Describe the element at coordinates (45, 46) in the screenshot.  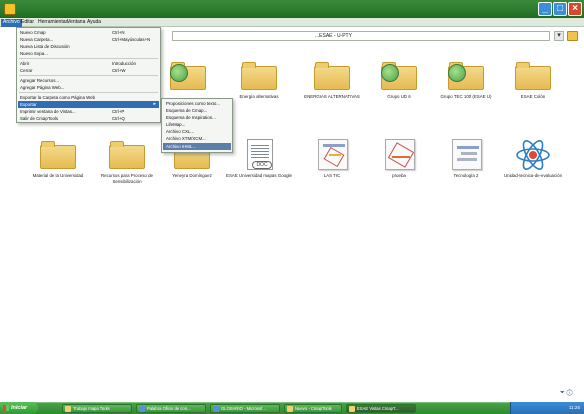
I see `menu-item-label: Nueva Lista de Discusión` at that location.